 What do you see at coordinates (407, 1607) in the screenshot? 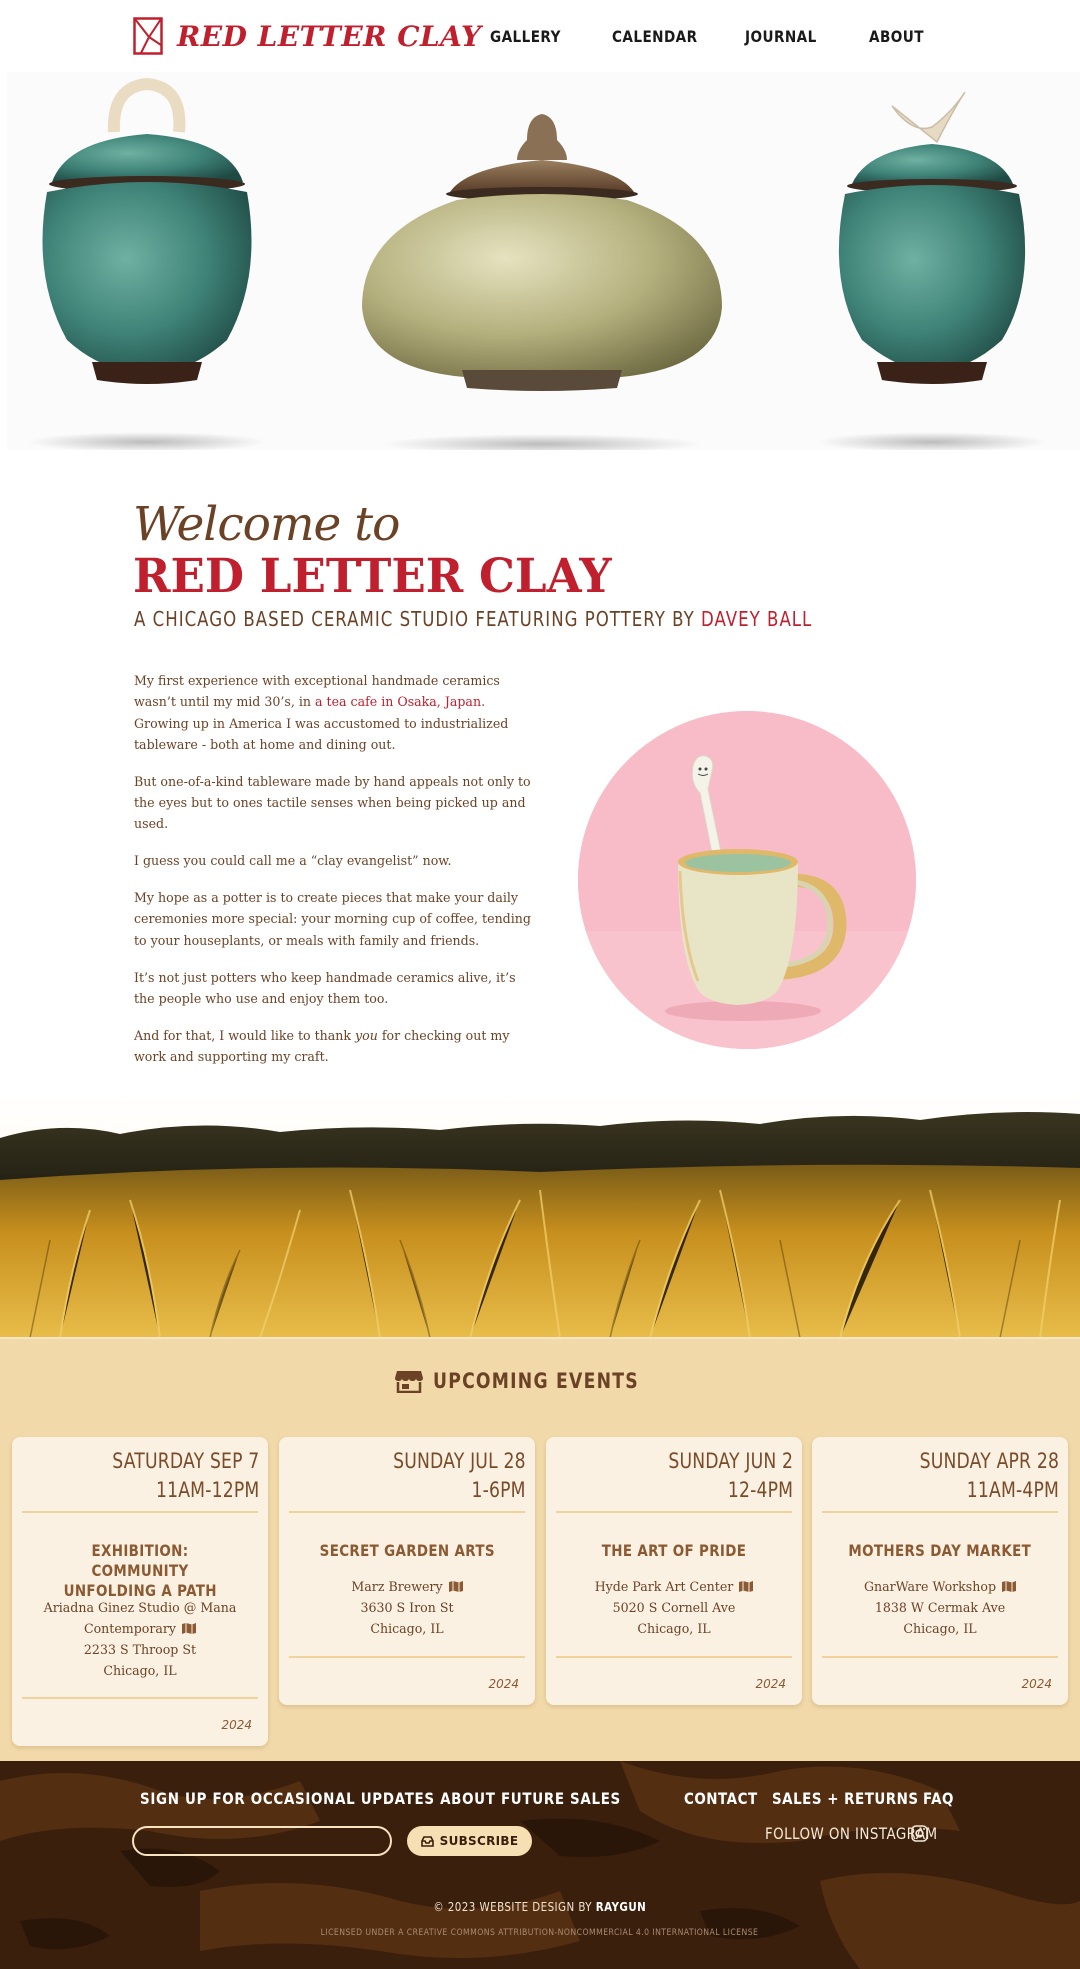
I see `event-venue: Marz Brewery 3630 S Iron St Chicago, IL` at bounding box center [407, 1607].